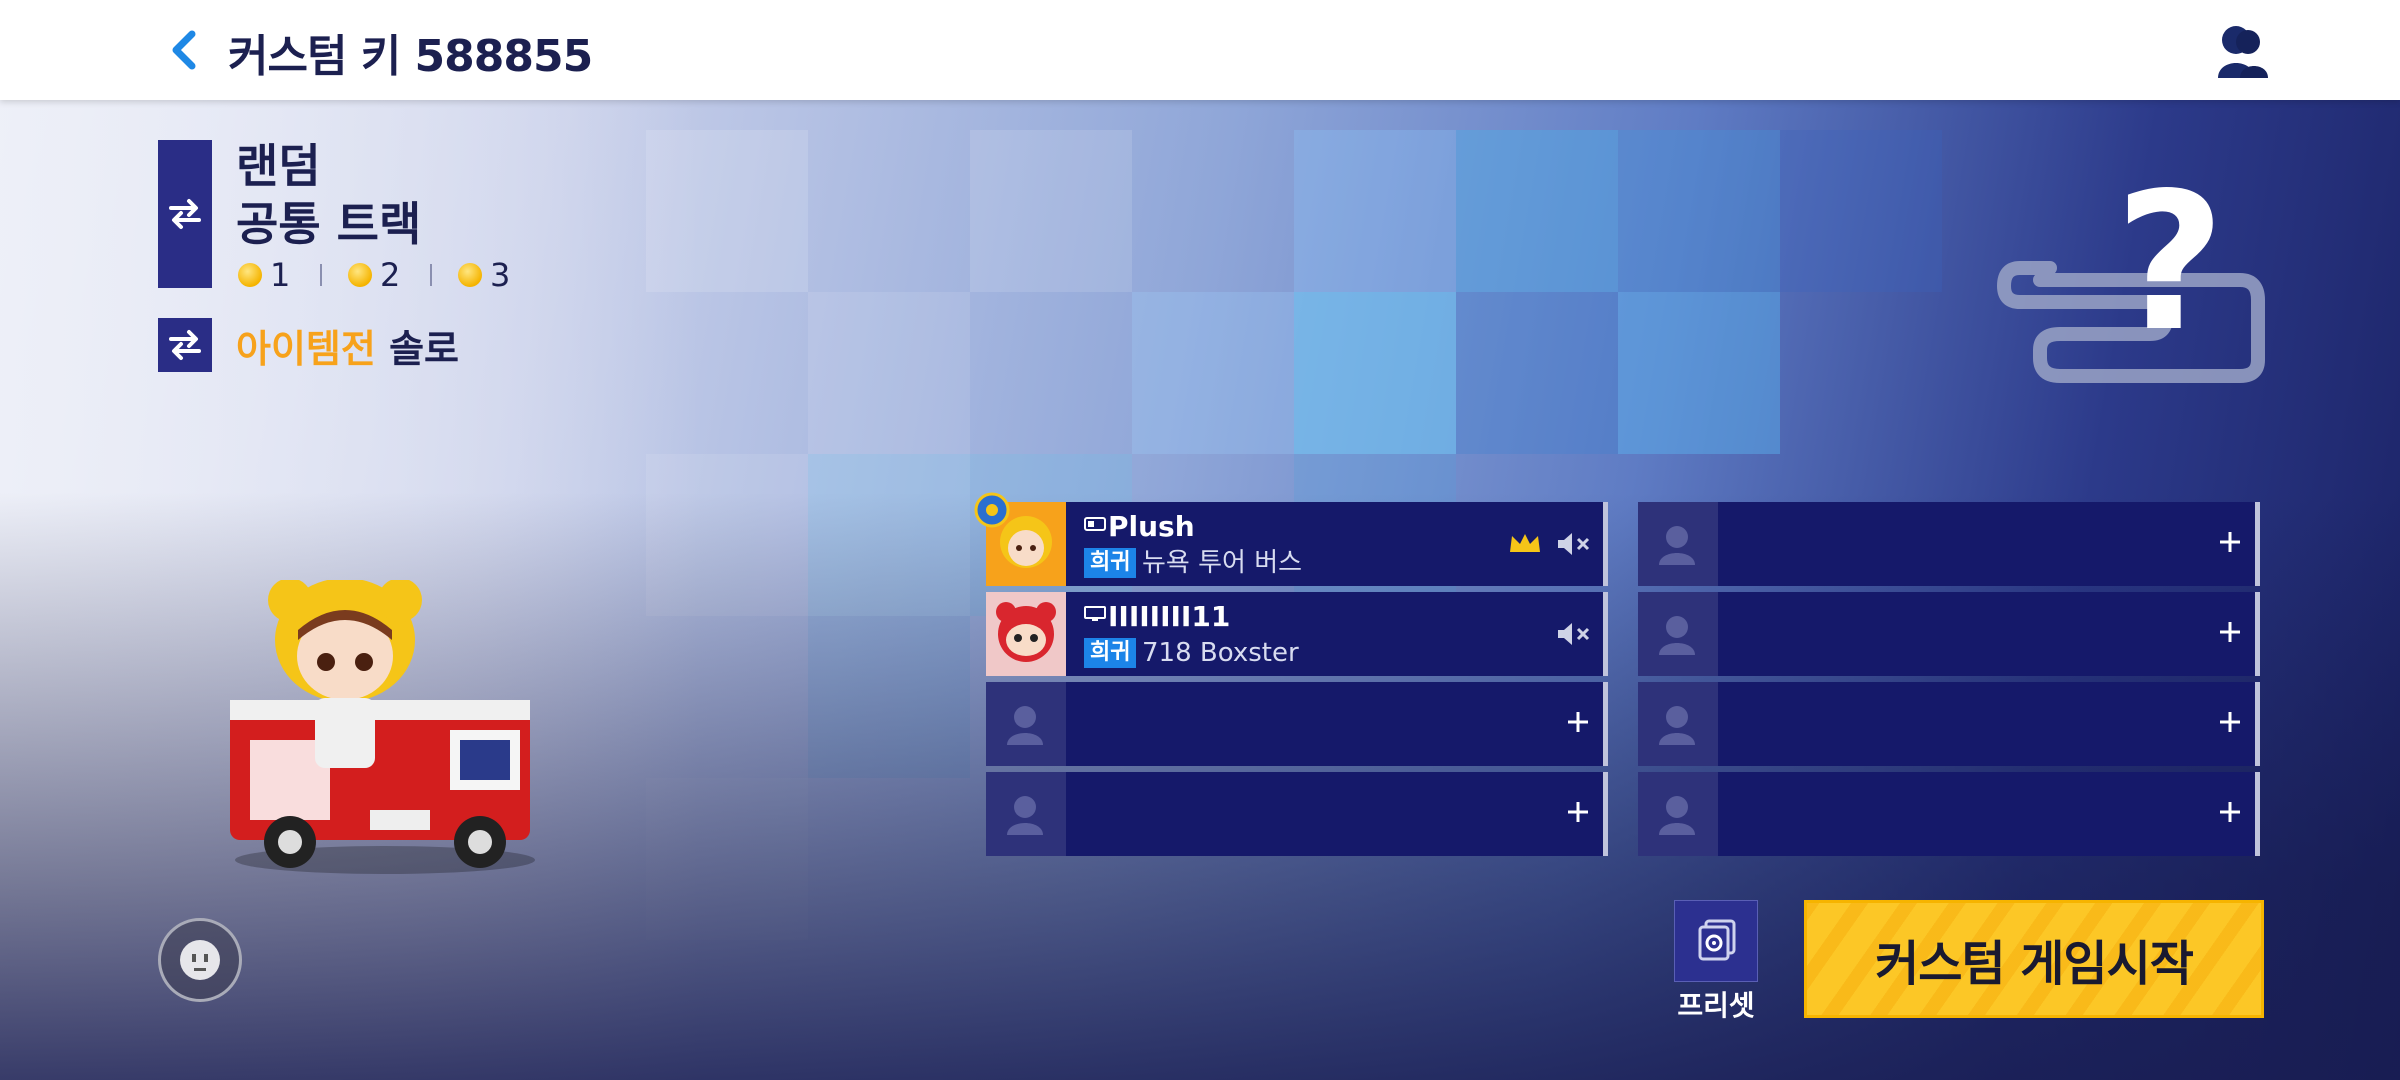  I want to click on top-bar: 커스텀 키 588855, so click(1200, 50).